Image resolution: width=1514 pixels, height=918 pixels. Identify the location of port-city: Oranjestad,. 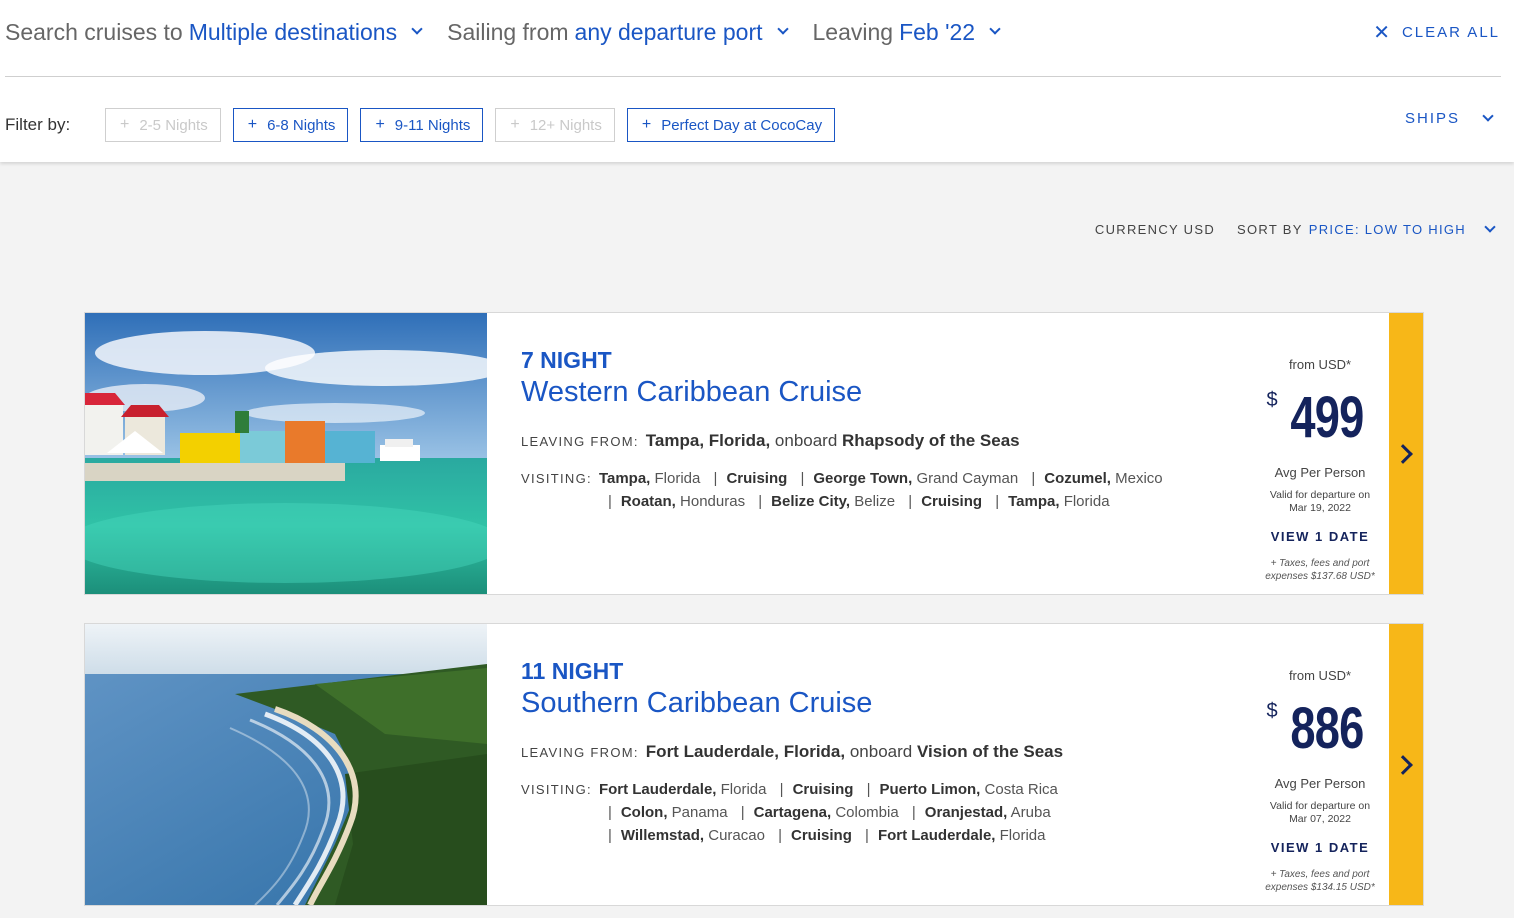
(966, 812).